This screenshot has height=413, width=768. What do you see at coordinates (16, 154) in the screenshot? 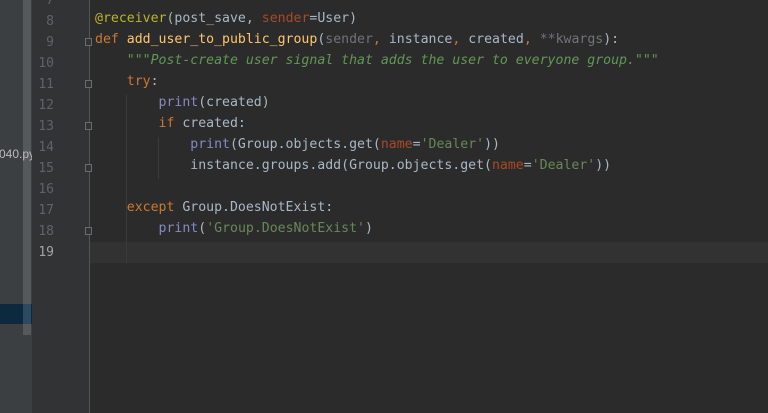
I see `project-file-label: 040.py` at bounding box center [16, 154].